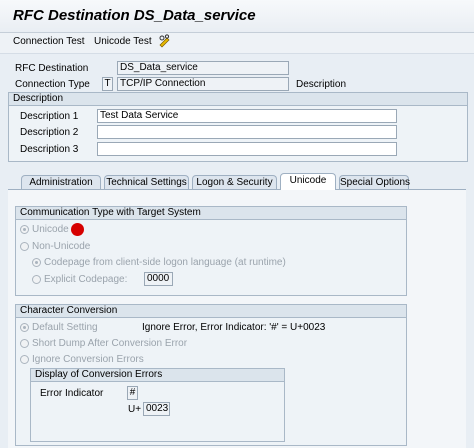 The image size is (474, 448). What do you see at coordinates (88, 359) in the screenshot?
I see `ignore-conversion-errors-label: Ignore Conversion Errors` at bounding box center [88, 359].